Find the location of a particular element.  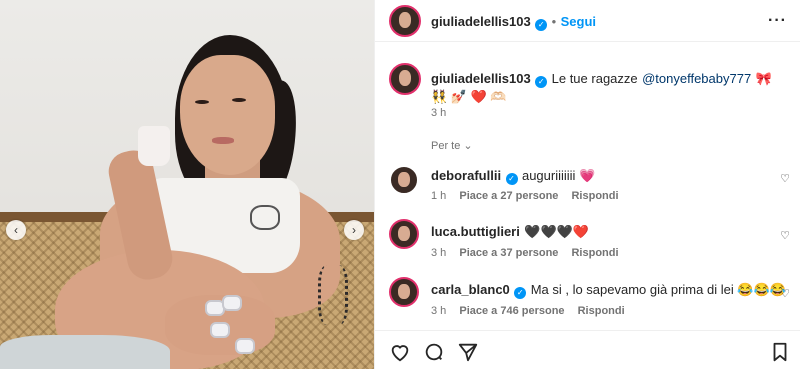

caption-avatar is located at coordinates (405, 79).